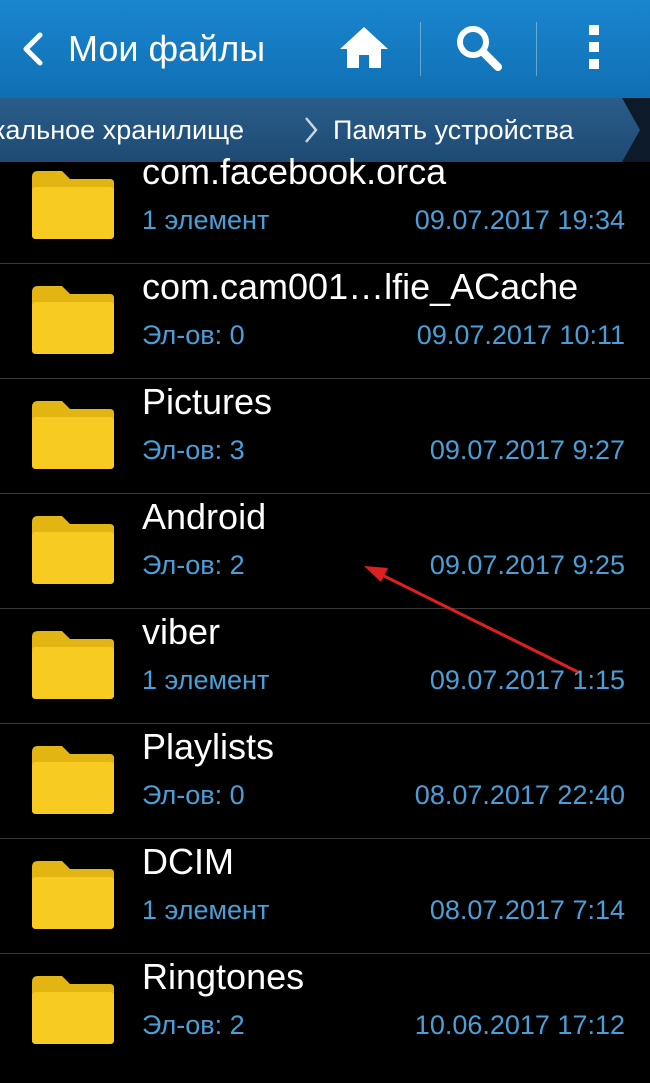  I want to click on file-name: viber, so click(181, 631).